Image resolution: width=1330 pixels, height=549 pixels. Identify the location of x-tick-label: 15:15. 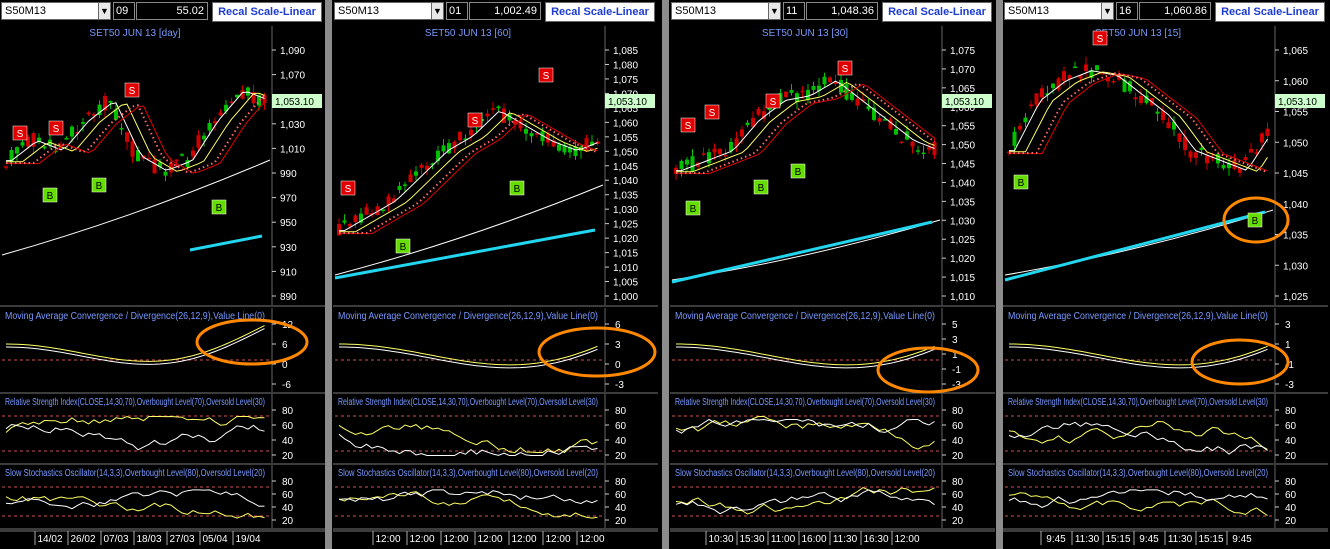
(1210, 539).